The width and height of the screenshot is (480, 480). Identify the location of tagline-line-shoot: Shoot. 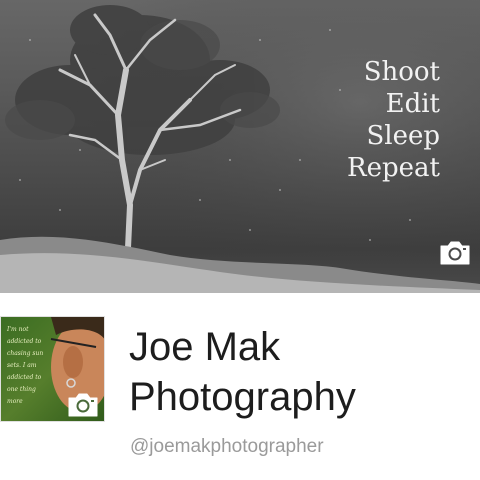
(401, 72).